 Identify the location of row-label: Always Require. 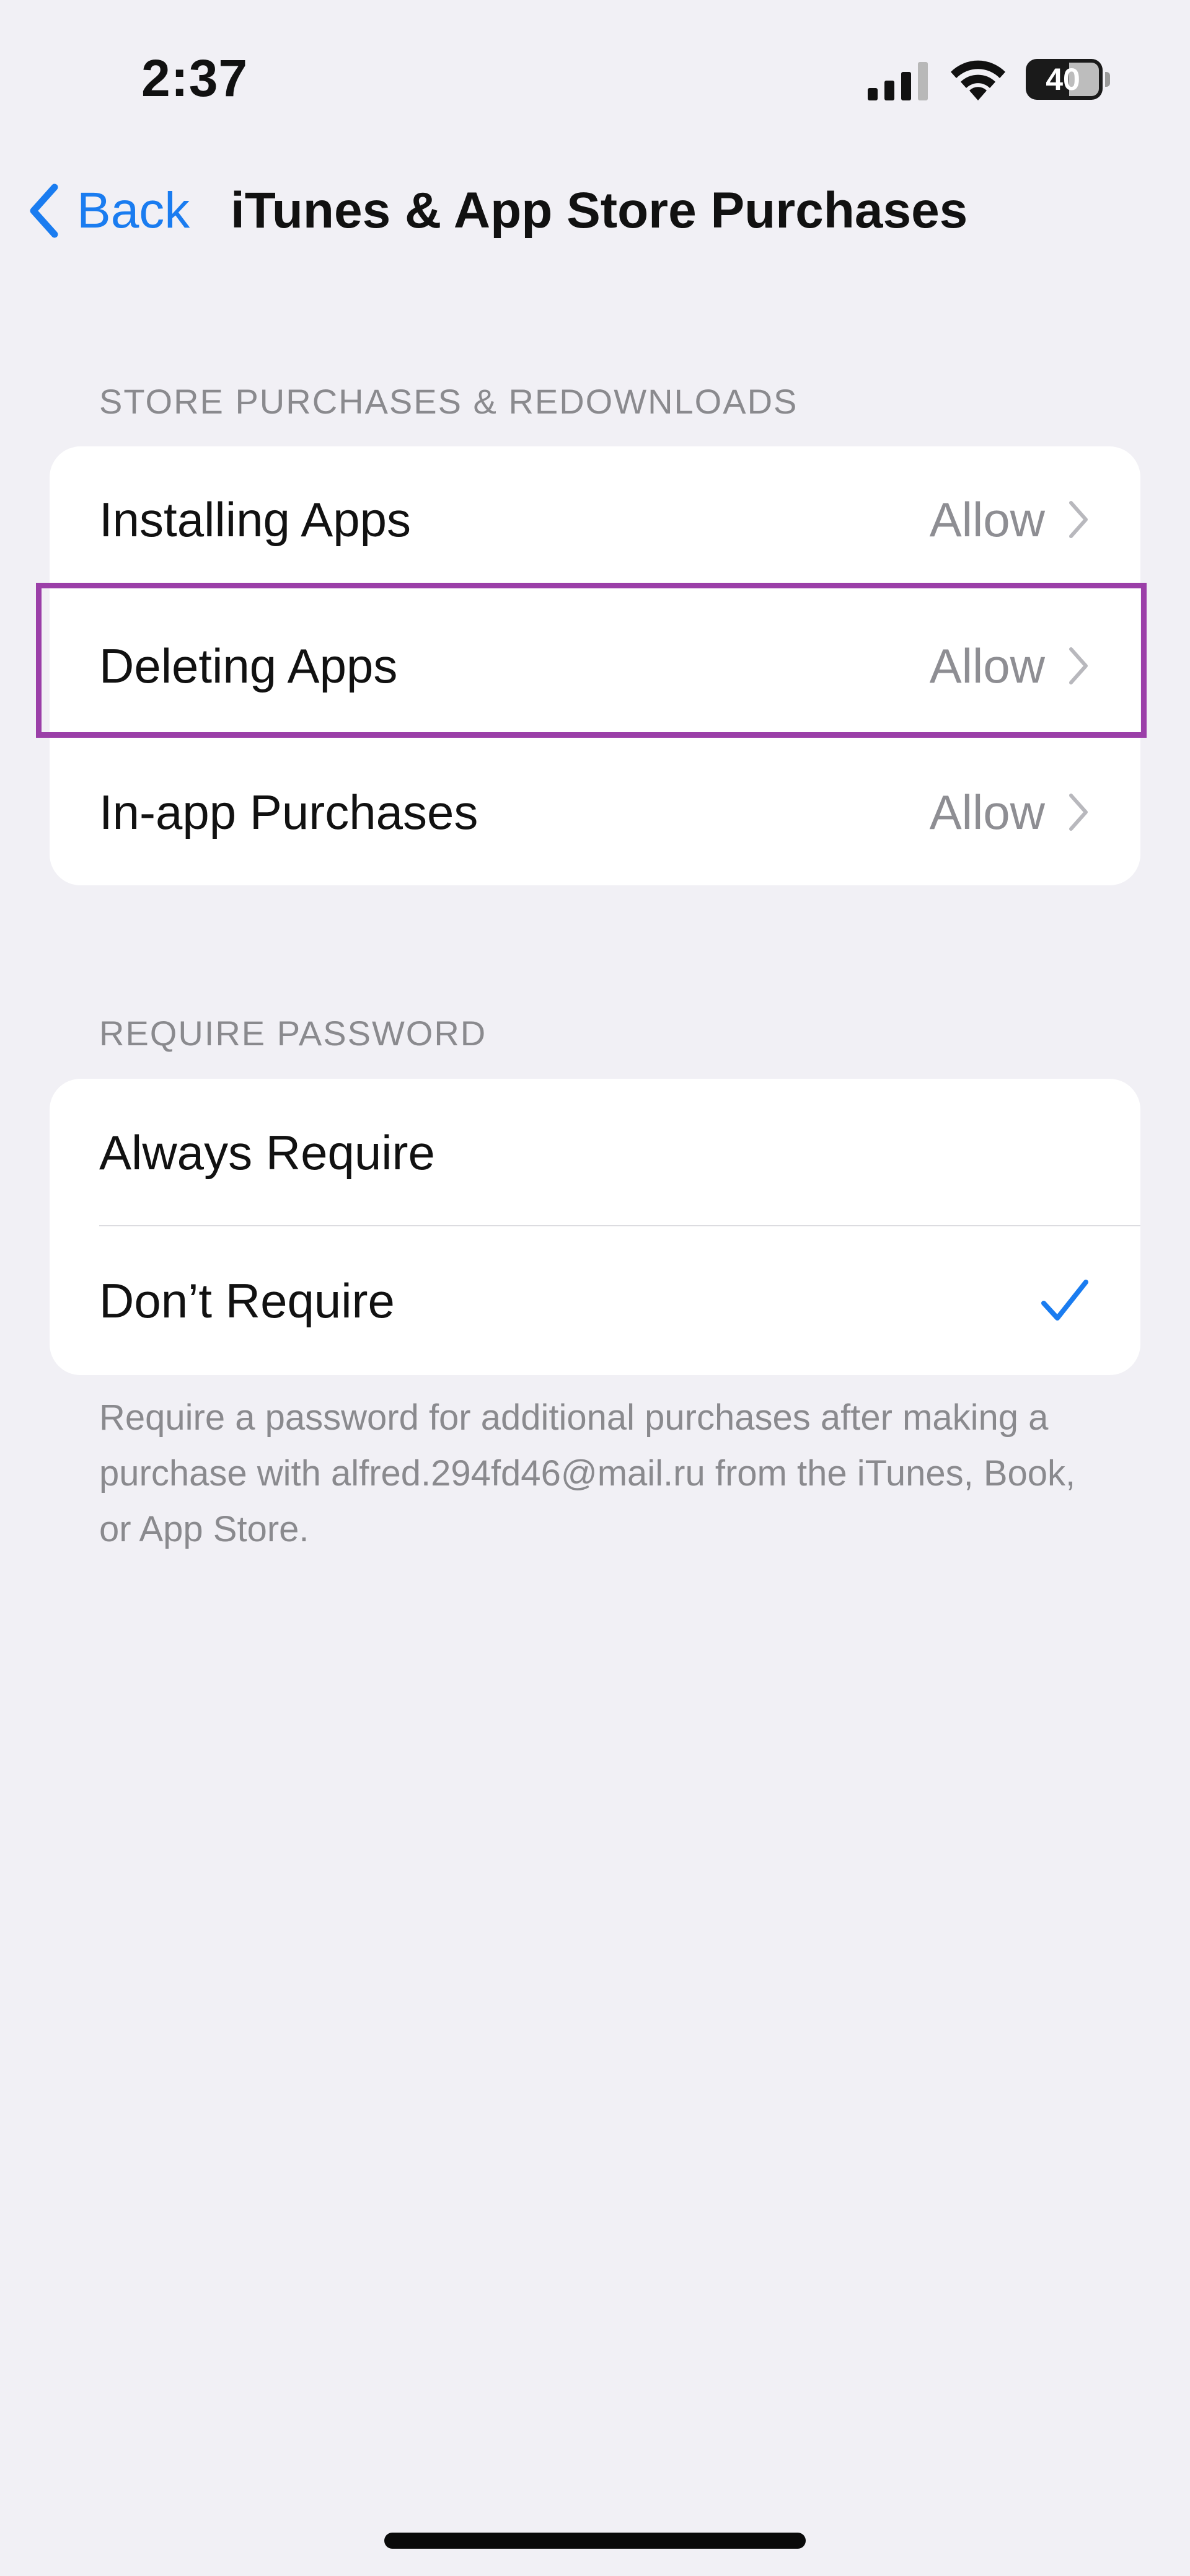
(267, 1152).